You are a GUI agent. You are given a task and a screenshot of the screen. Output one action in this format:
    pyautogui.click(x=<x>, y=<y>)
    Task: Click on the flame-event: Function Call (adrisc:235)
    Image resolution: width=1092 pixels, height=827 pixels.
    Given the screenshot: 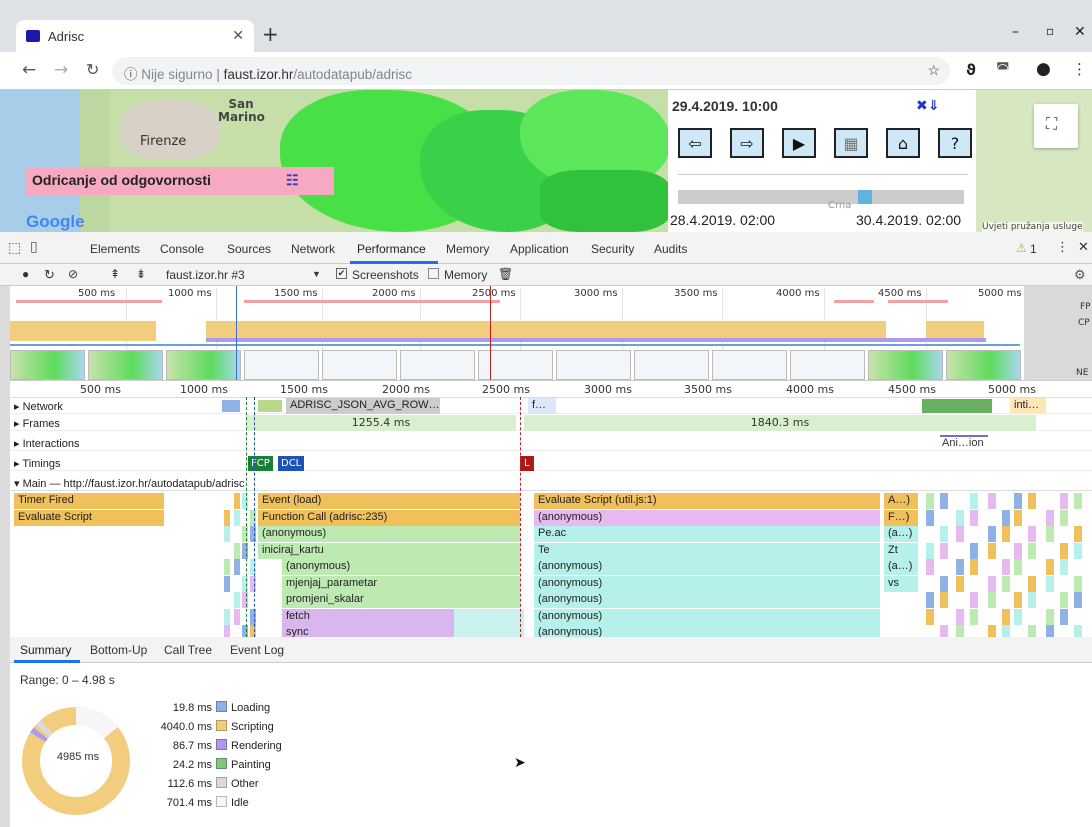 What is the action you would take?
    pyautogui.click(x=389, y=517)
    